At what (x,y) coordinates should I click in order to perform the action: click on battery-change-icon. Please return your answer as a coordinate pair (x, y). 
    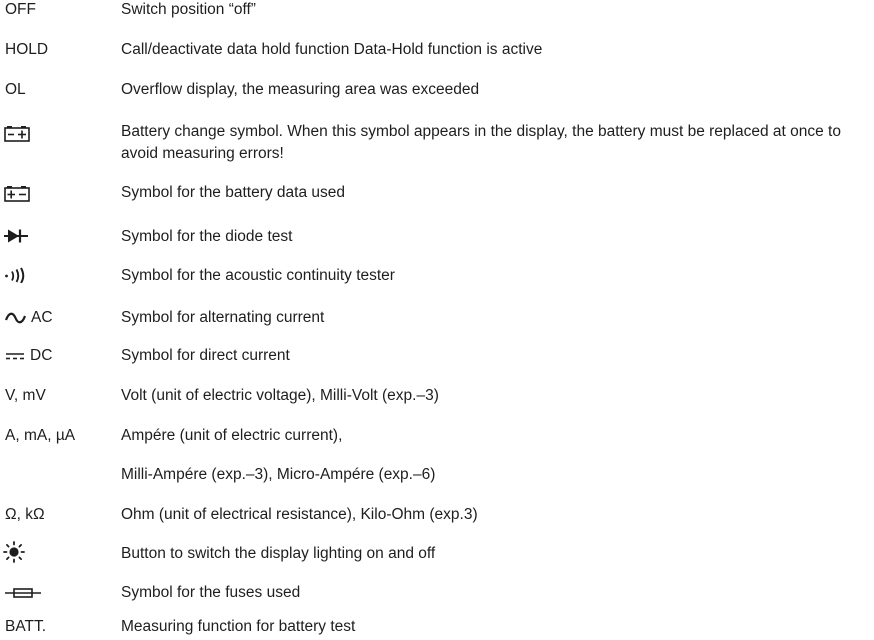
    Looking at the image, I should click on (18, 134).